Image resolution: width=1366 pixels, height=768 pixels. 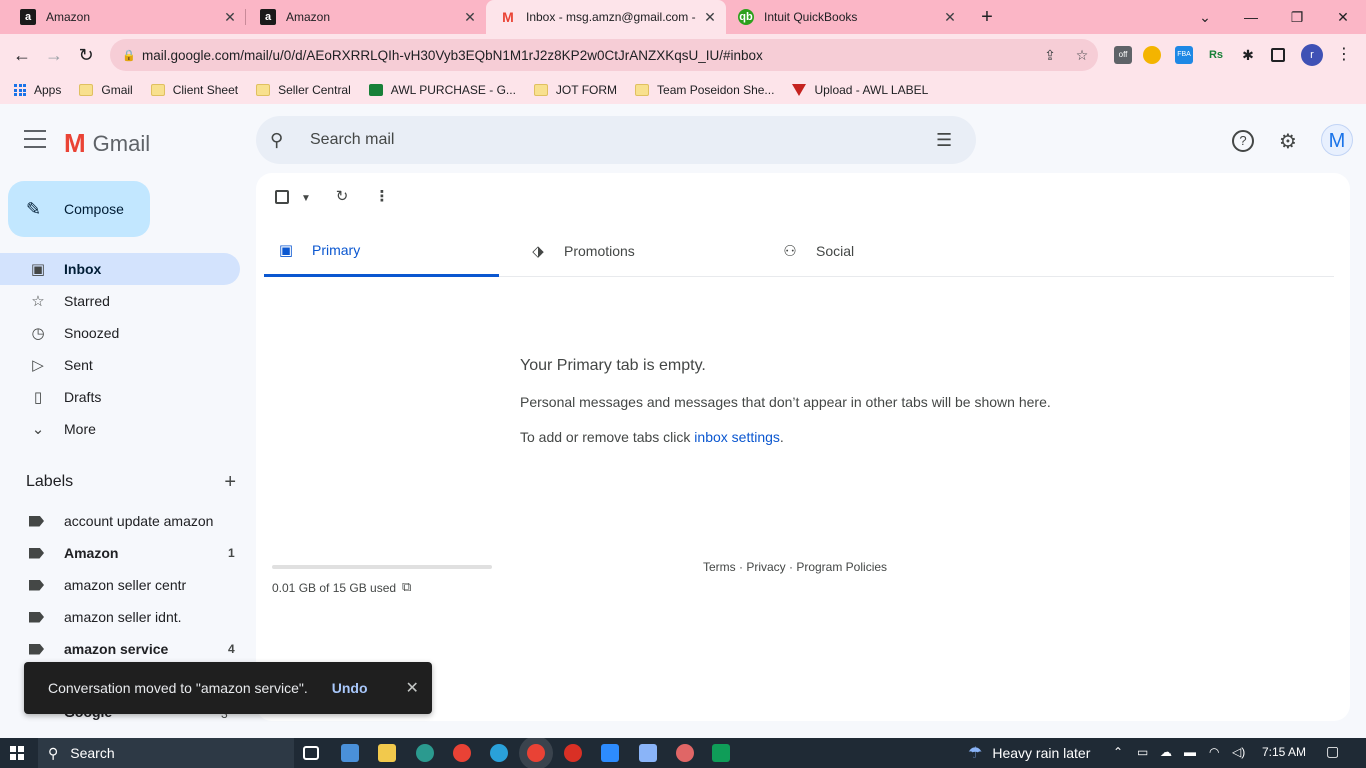 I want to click on nav-item-sent: ▷ Sent, so click(x=120, y=365).